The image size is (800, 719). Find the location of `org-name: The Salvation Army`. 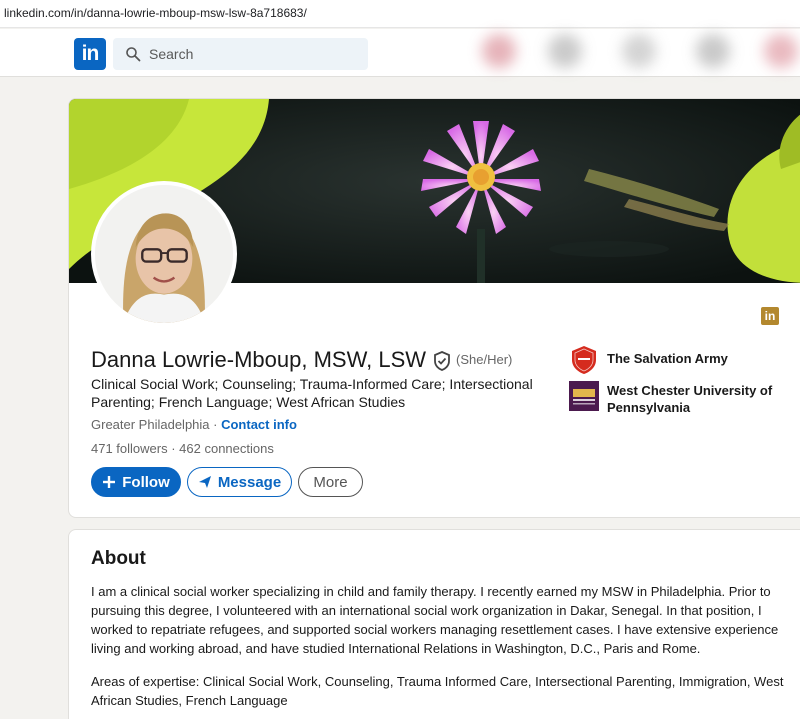

org-name: The Salvation Army is located at coordinates (667, 358).